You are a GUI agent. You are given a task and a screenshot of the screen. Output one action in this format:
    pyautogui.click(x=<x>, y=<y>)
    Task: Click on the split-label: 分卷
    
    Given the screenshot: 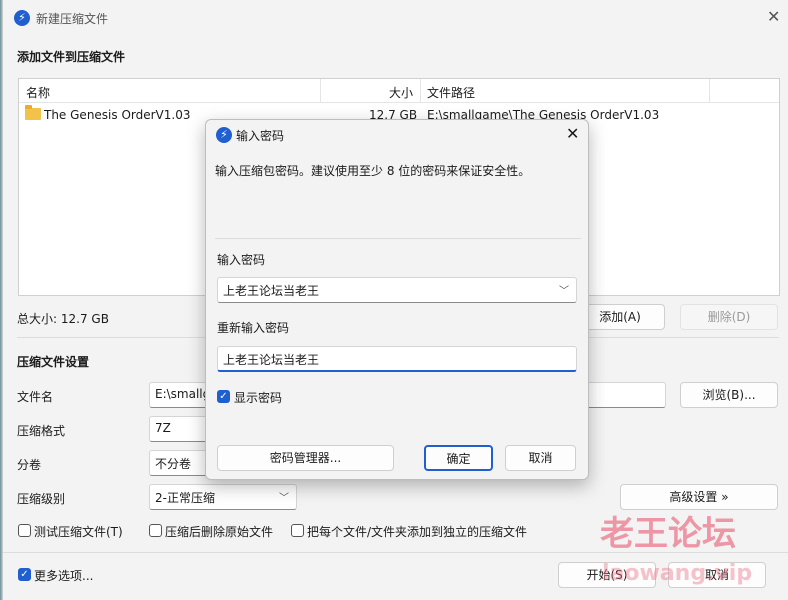 What is the action you would take?
    pyautogui.click(x=29, y=465)
    